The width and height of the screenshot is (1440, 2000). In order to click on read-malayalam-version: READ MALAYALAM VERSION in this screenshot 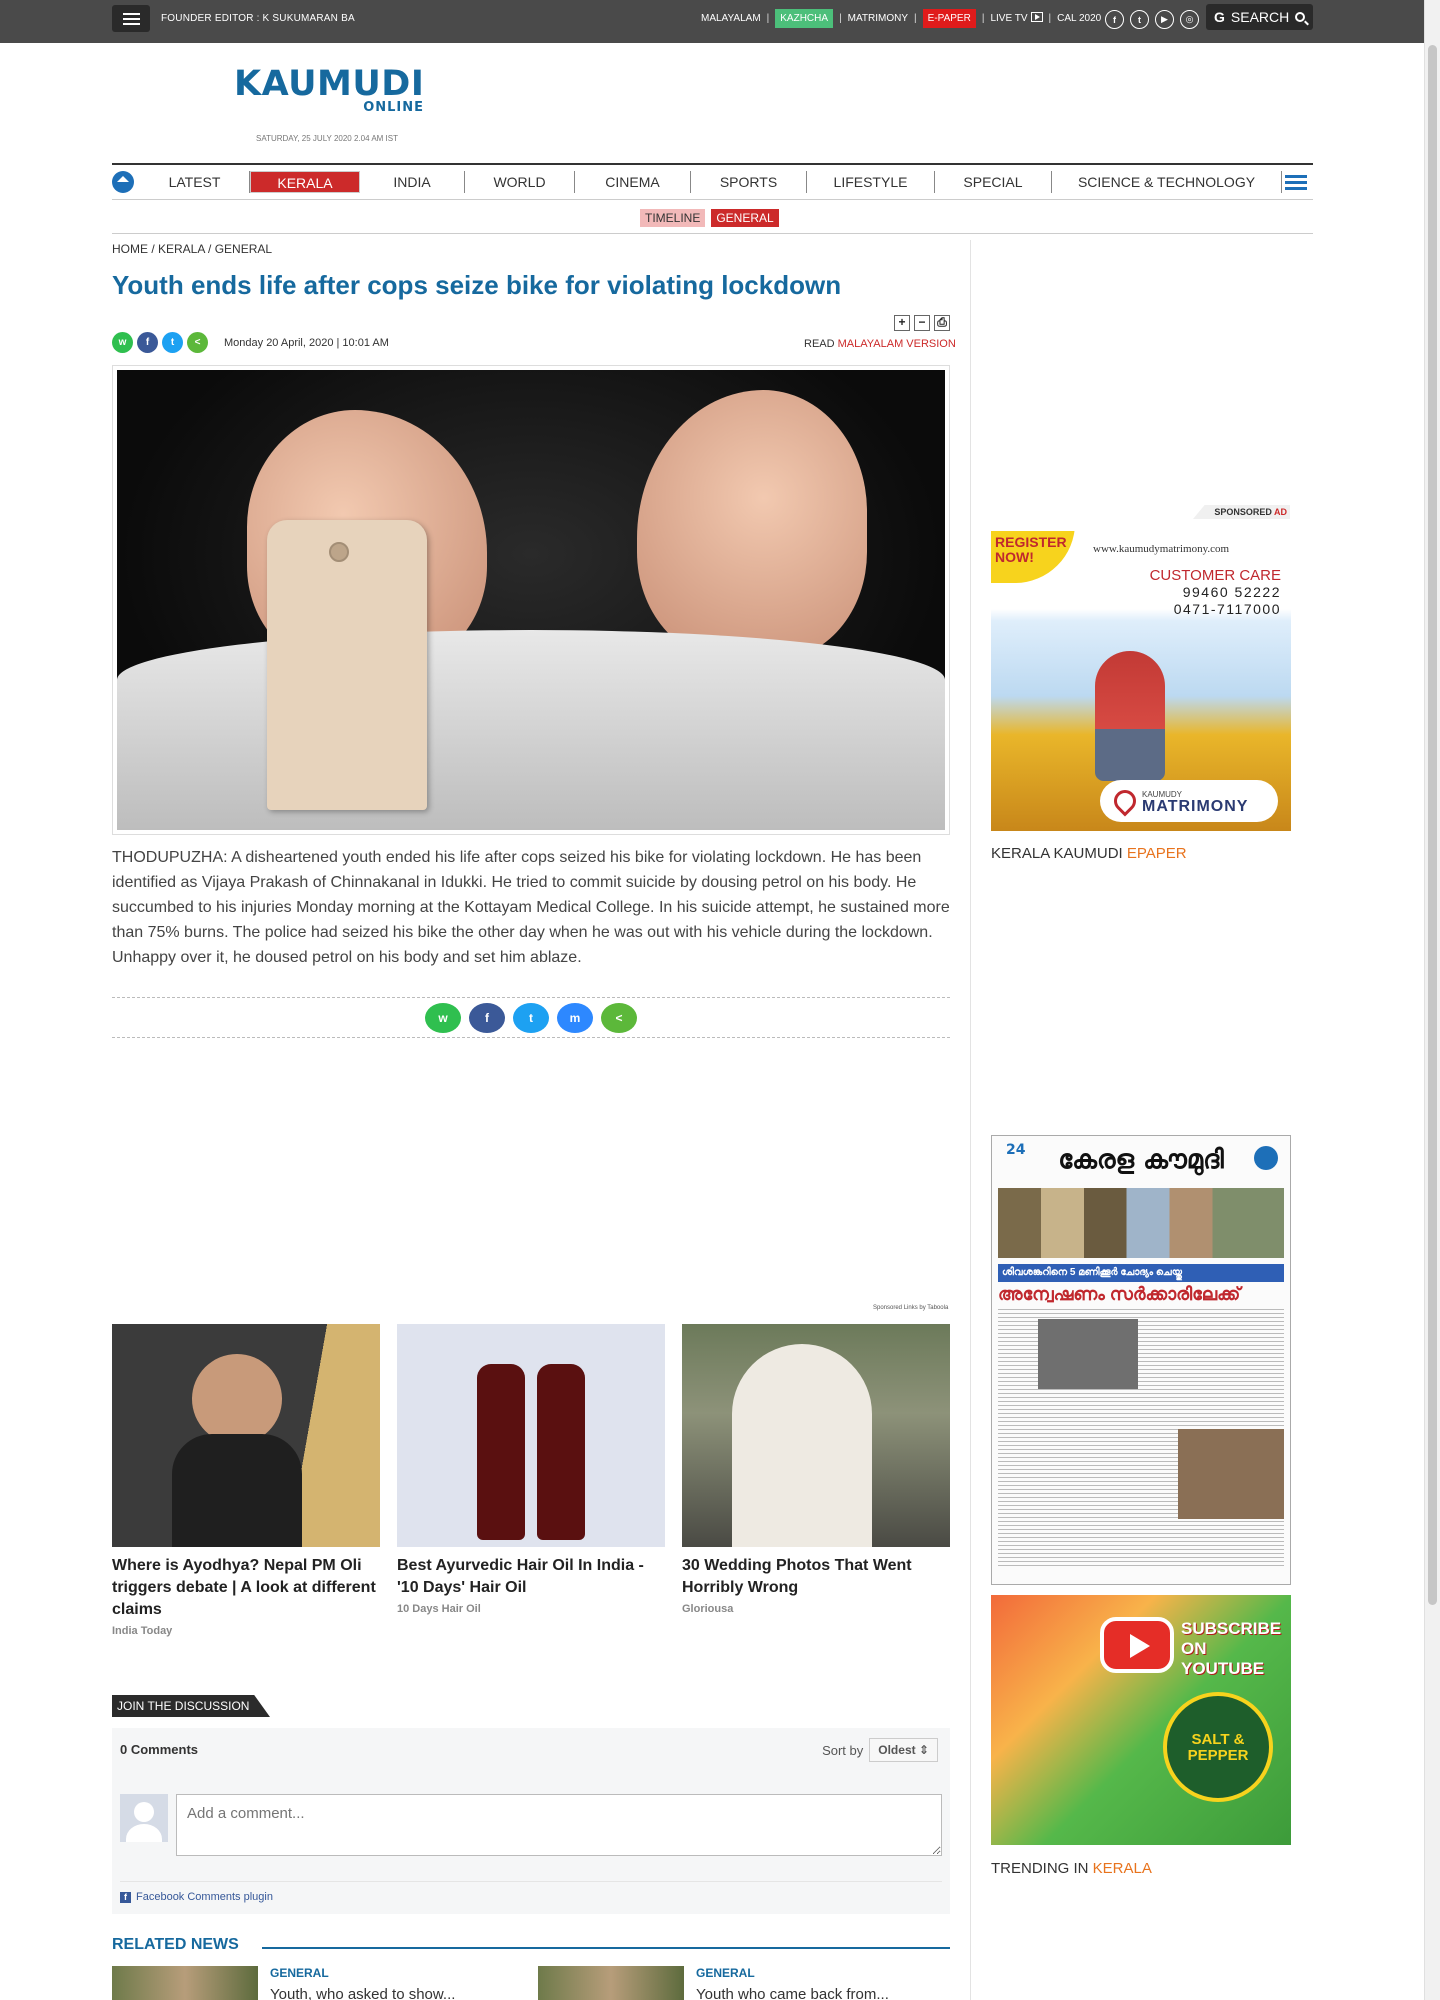, I will do `click(880, 344)`.